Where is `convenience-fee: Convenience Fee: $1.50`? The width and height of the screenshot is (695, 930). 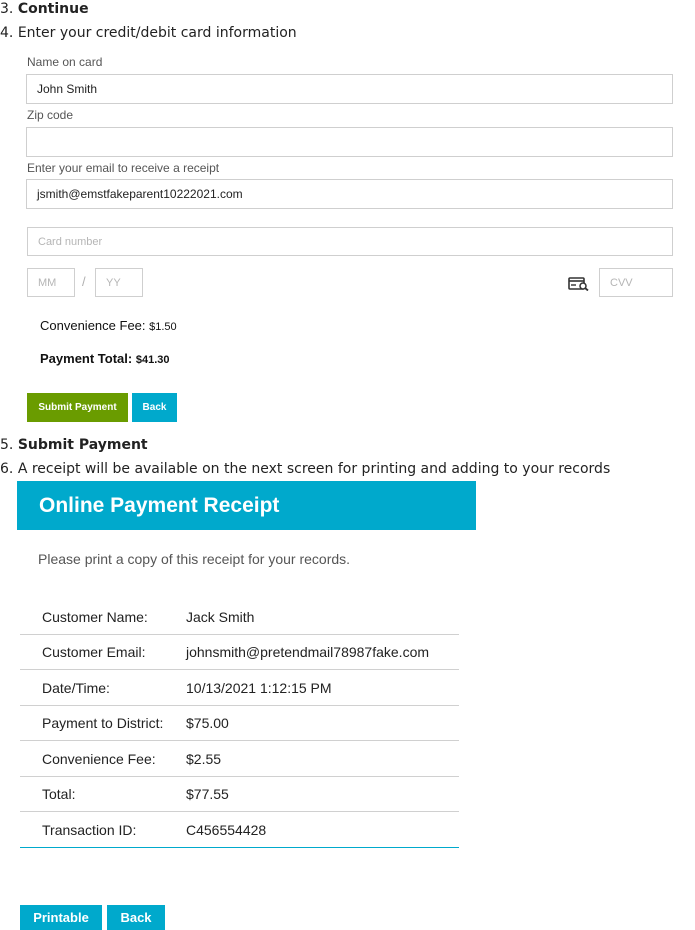
convenience-fee: Convenience Fee: $1.50 is located at coordinates (108, 325).